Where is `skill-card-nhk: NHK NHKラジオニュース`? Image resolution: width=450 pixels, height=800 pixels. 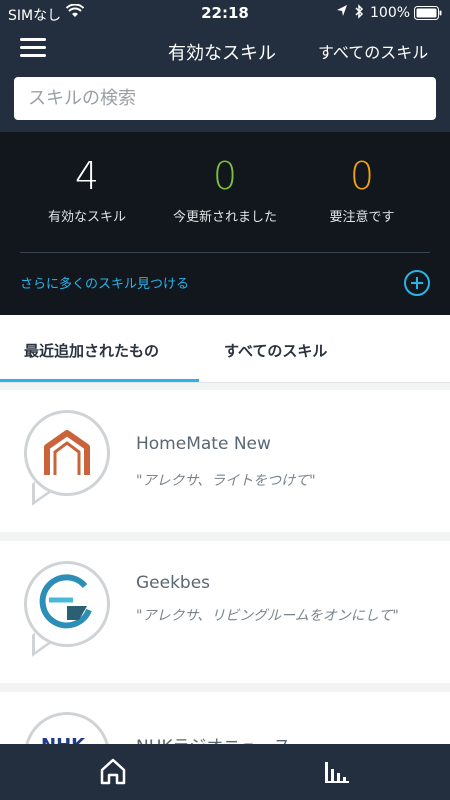 skill-card-nhk: NHK NHKラジオニュース is located at coordinates (225, 722).